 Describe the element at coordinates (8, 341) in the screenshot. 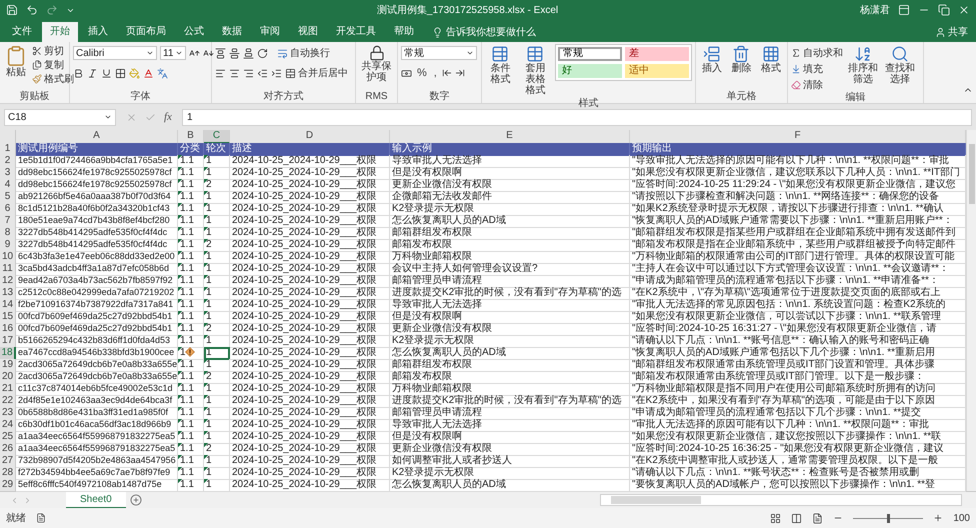

I see `row-header: 17` at that location.